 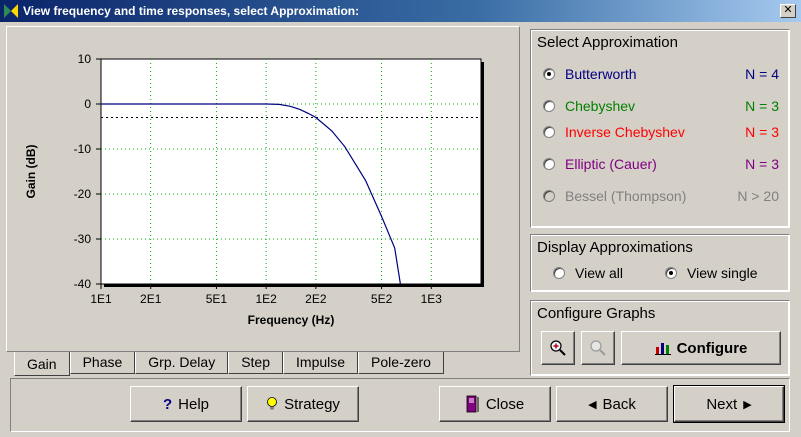 I want to click on question-icon: ?, so click(x=167, y=404).